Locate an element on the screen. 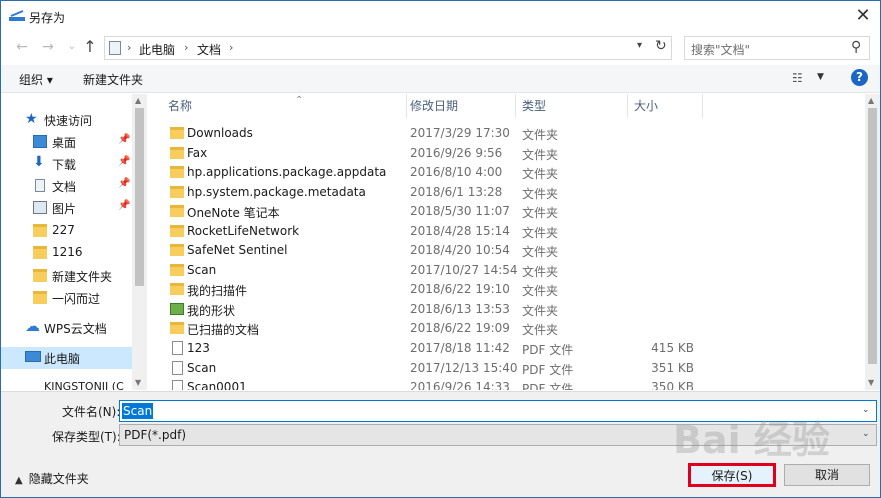 The width and height of the screenshot is (881, 498). breadcrumb-documents: 文档 is located at coordinates (209, 49).